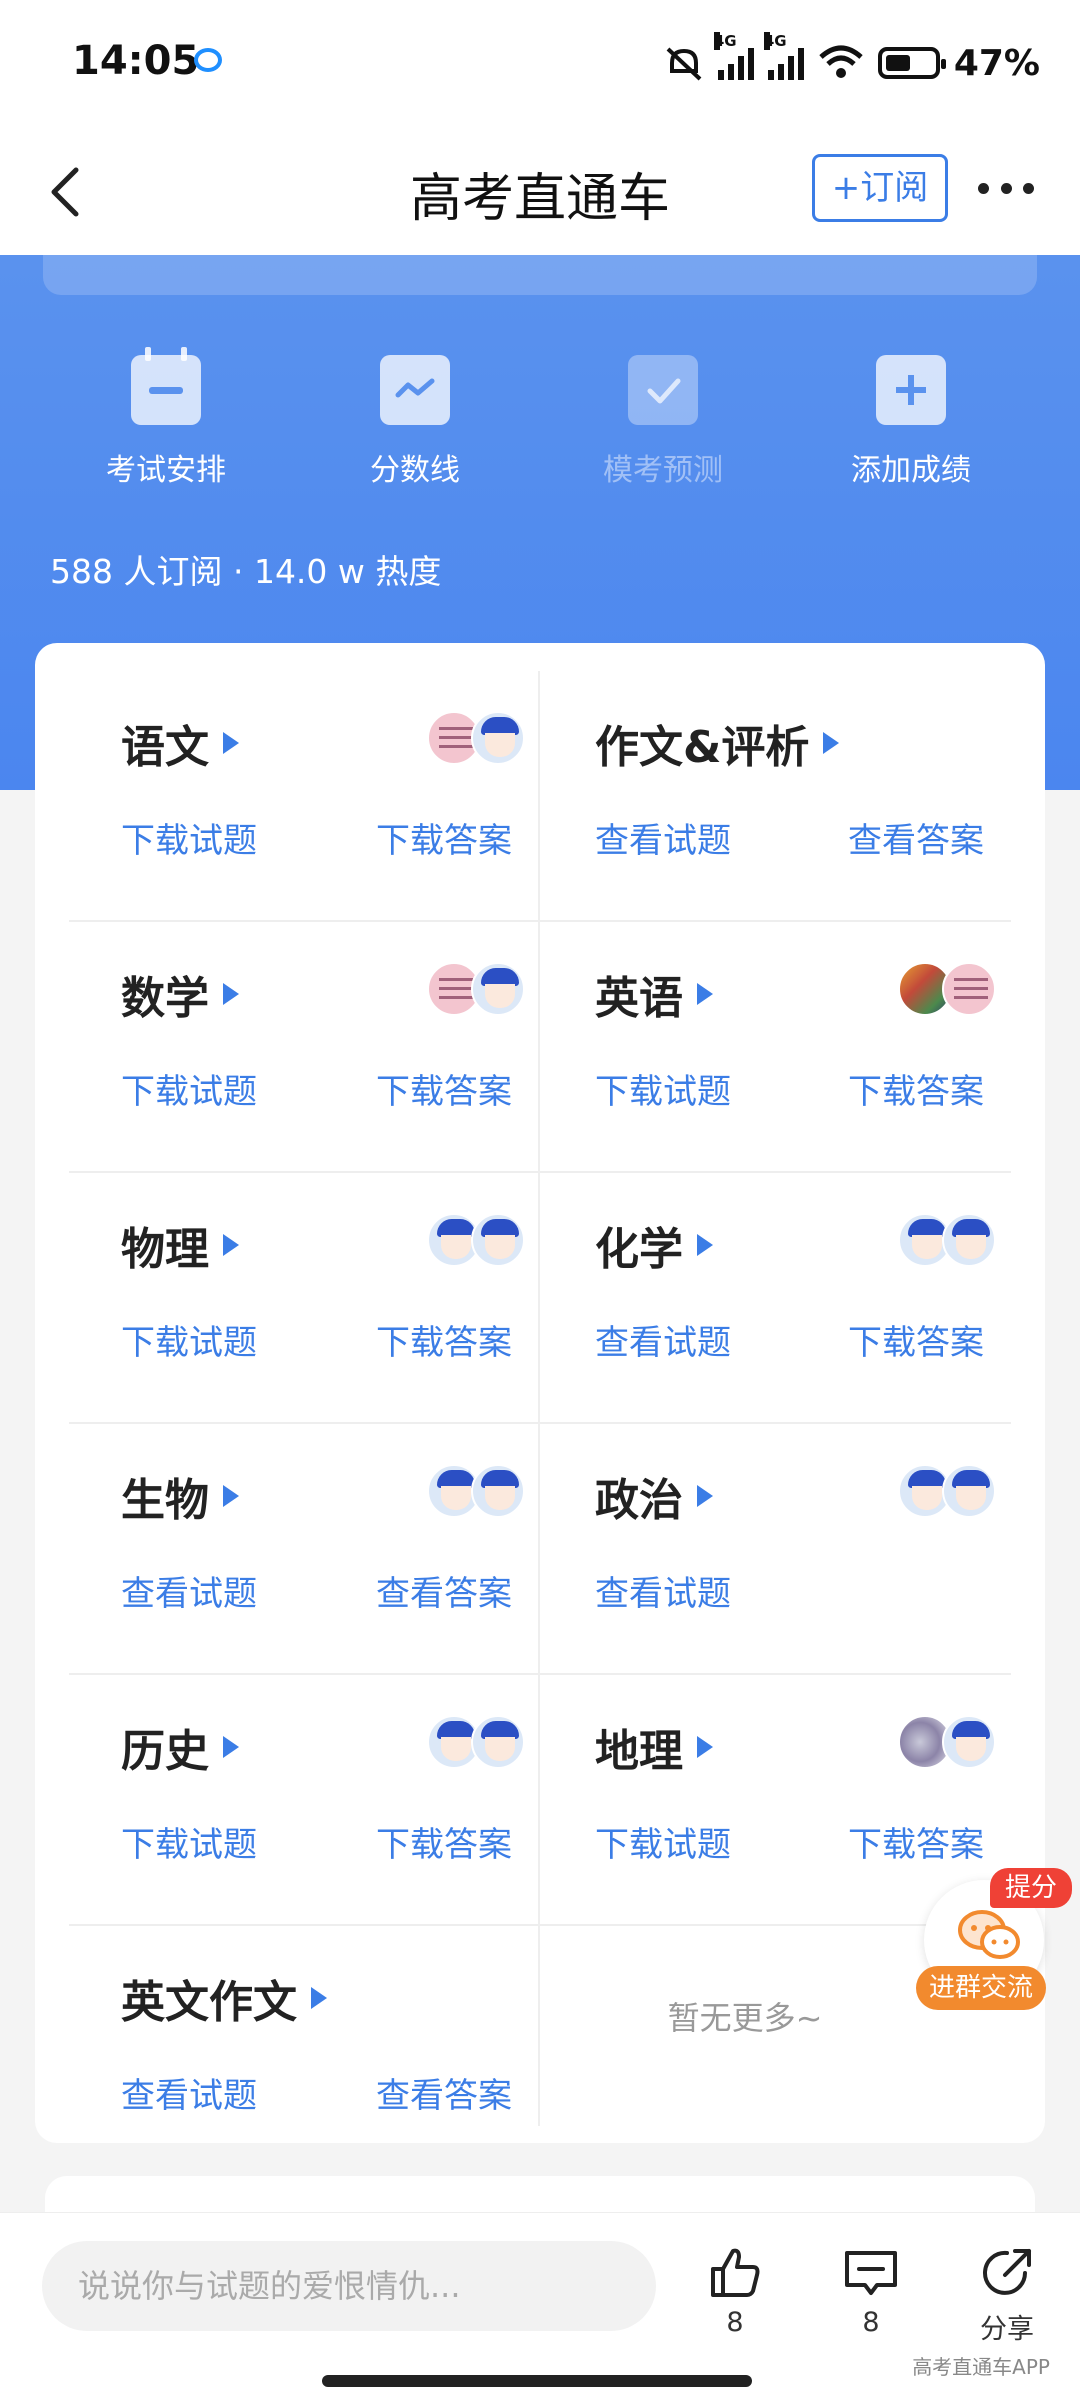 The image size is (1080, 2400). Describe the element at coordinates (775, 41) in the screenshot. I see `network-type-2: 4G` at that location.